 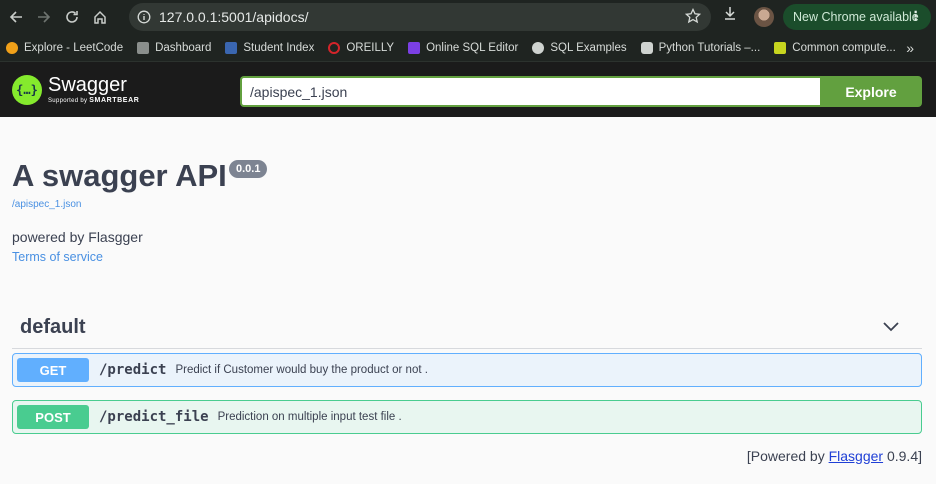 What do you see at coordinates (53, 417) in the screenshot?
I see `method-badge-post: POST` at bounding box center [53, 417].